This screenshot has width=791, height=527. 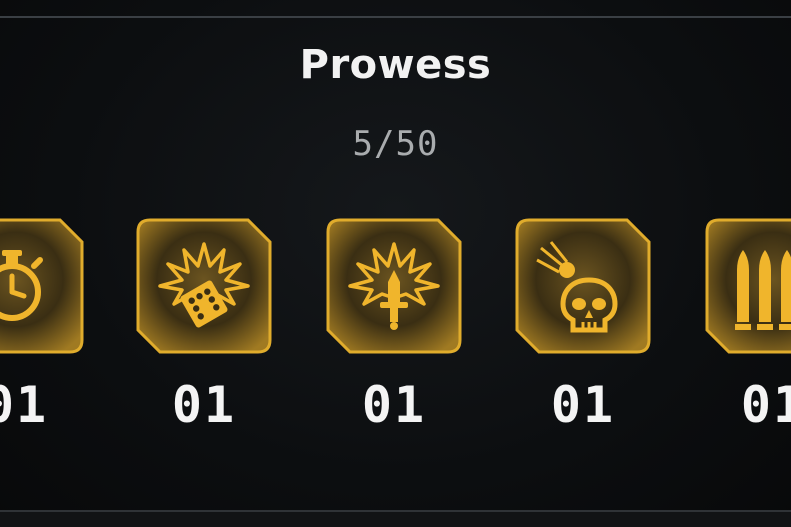 I want to click on stopwatch-icon, so click(x=21, y=285).